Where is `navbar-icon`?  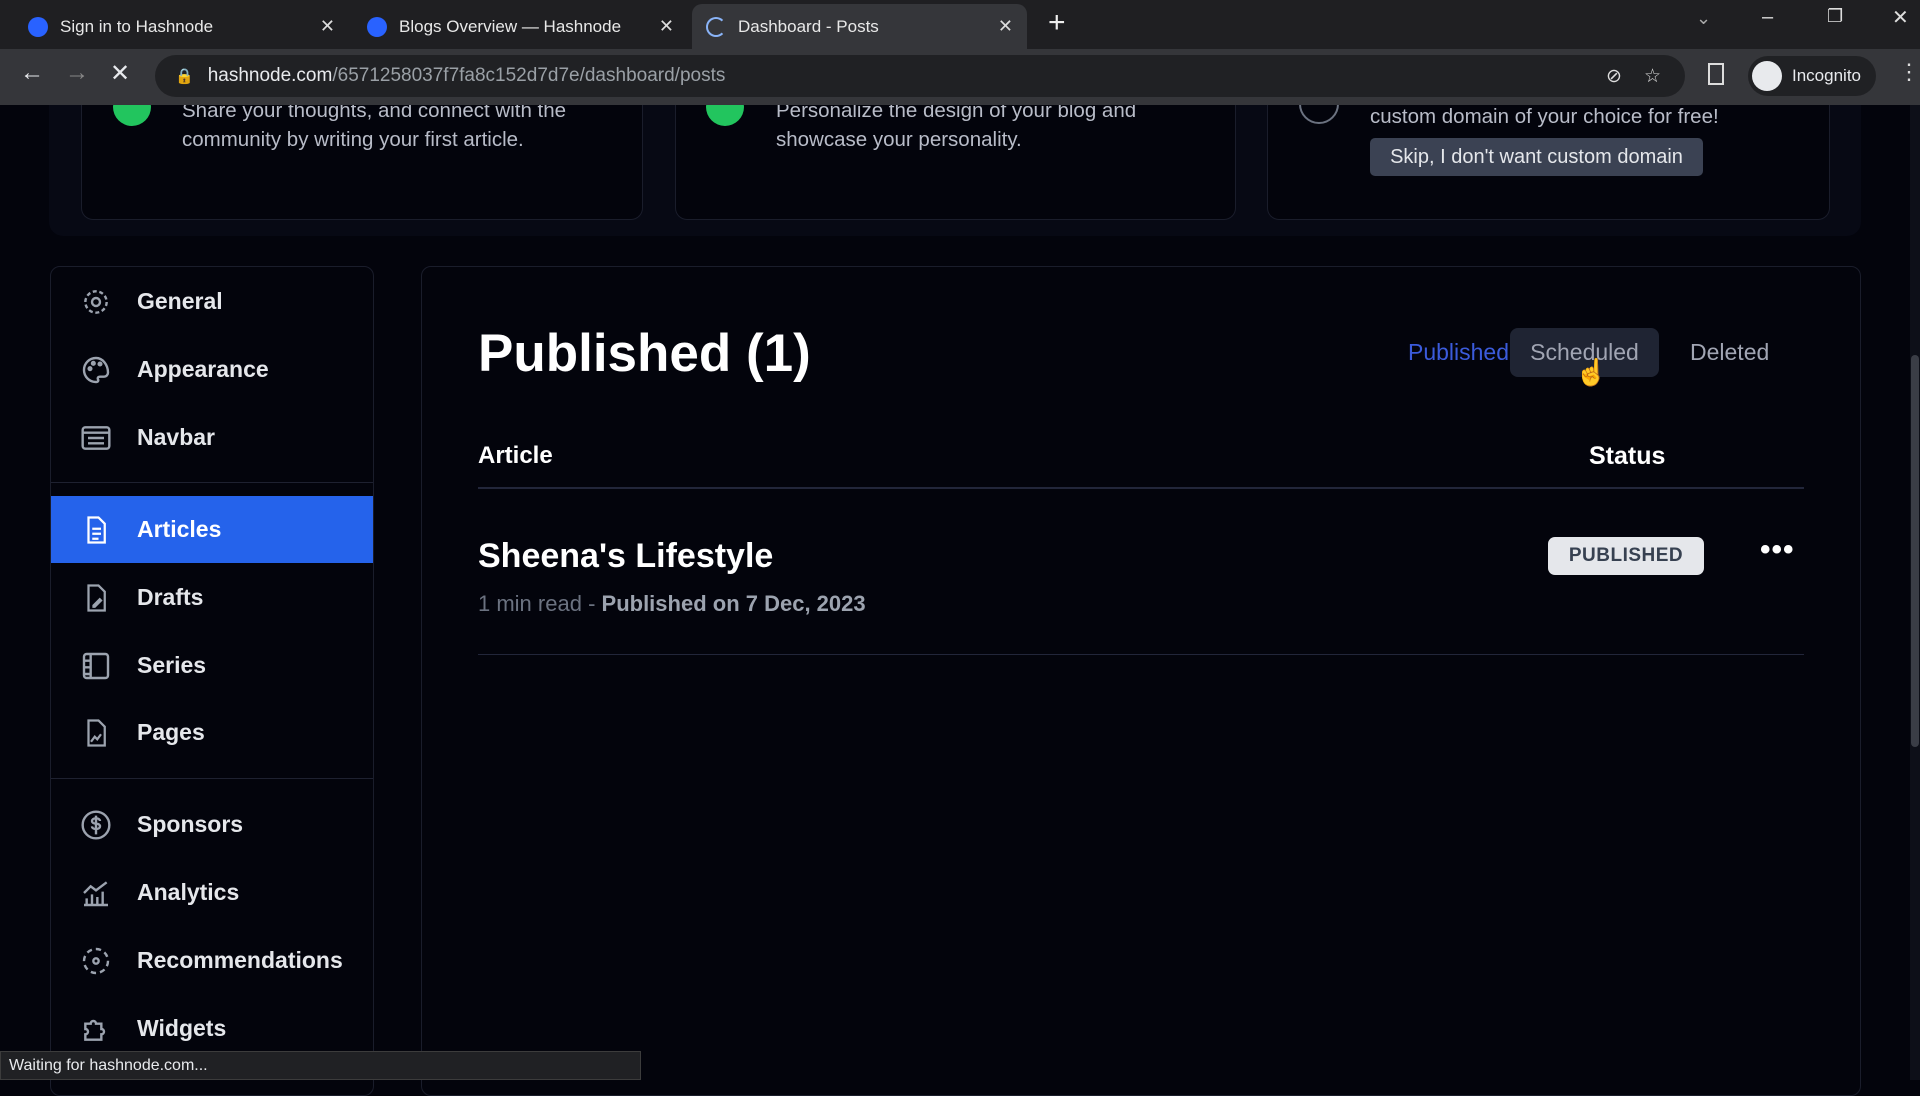
navbar-icon is located at coordinates (96, 438).